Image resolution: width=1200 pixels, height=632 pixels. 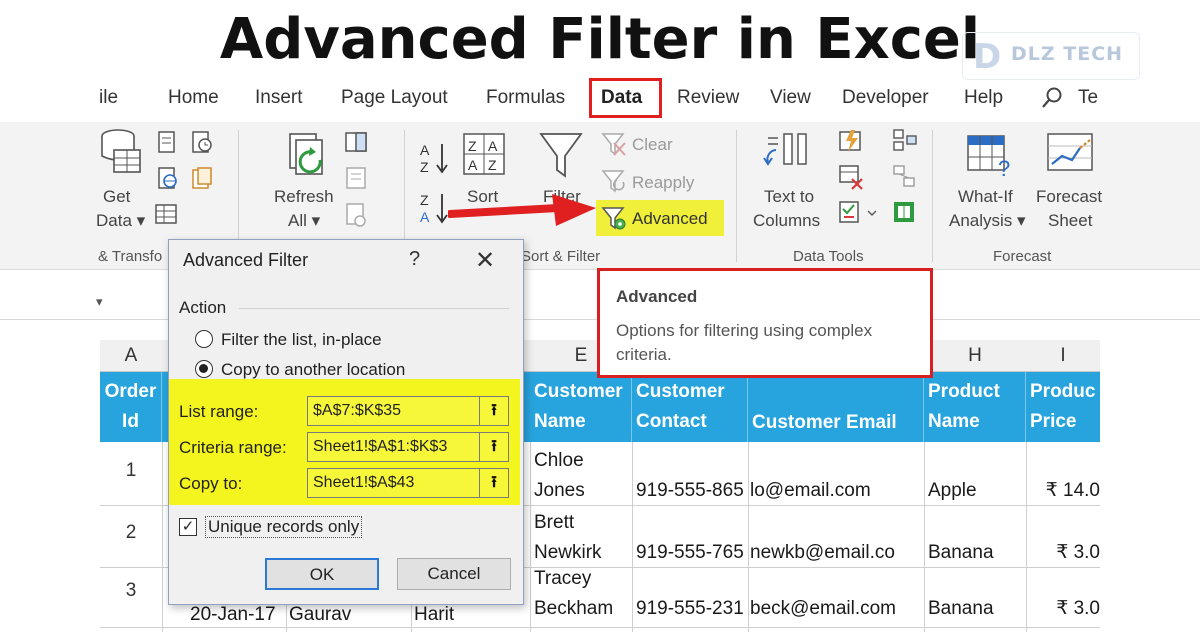 I want to click on clear-filter-icon, so click(x=614, y=146).